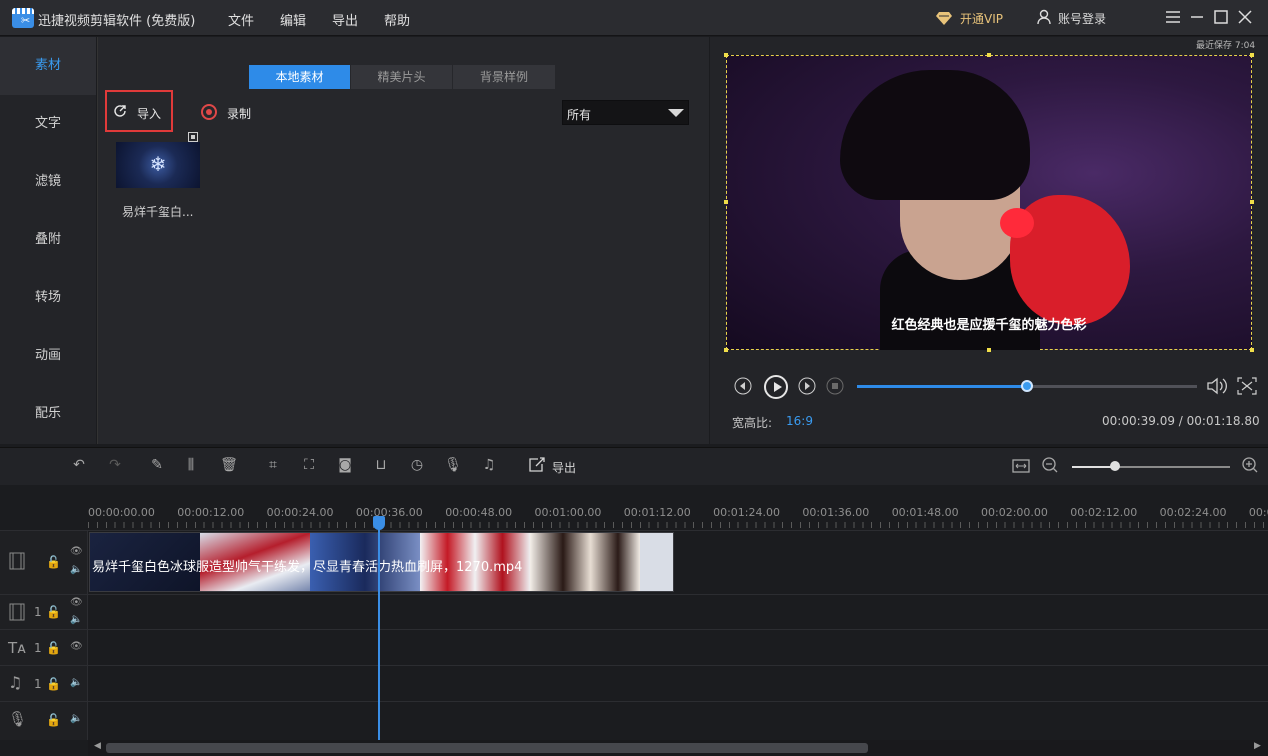 Image resolution: width=1268 pixels, height=756 pixels. I want to click on redo-icon: ↷, so click(115, 465).